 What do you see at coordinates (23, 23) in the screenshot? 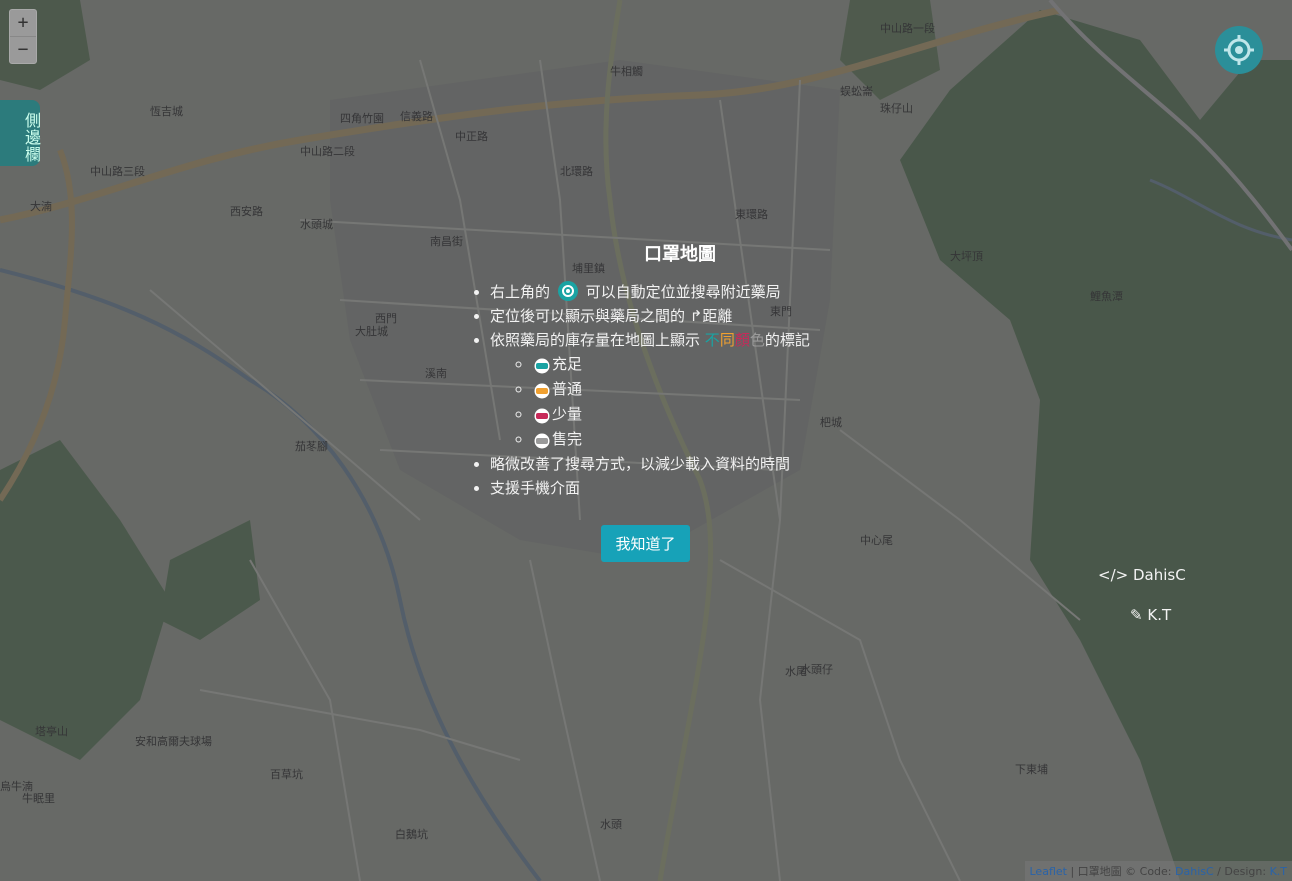
I see `zoom-in-button: +` at bounding box center [23, 23].